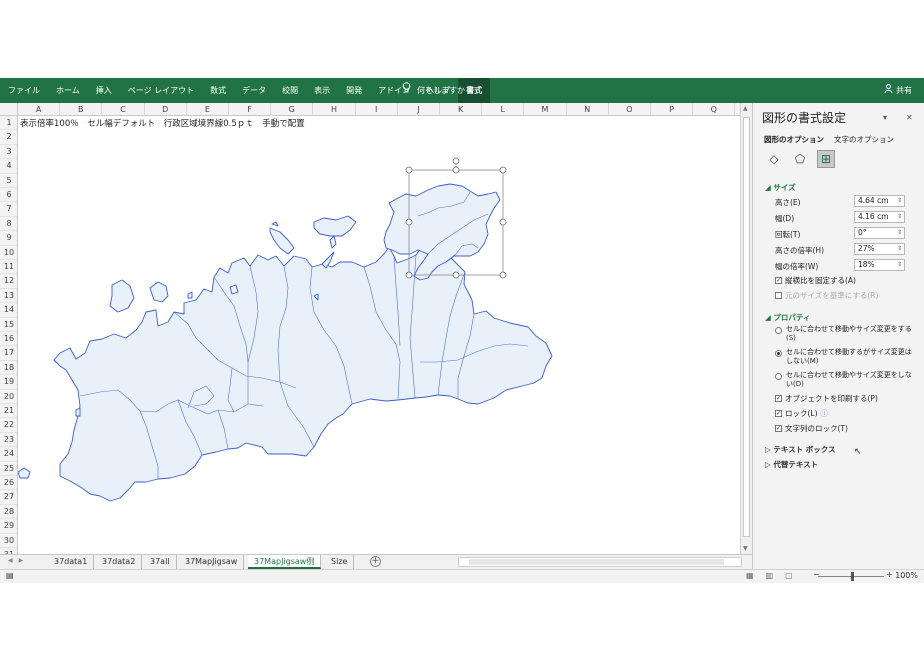 Image resolution: width=924 pixels, height=660 pixels. What do you see at coordinates (8, 166) in the screenshot?
I see `row-header-4: 4` at bounding box center [8, 166].